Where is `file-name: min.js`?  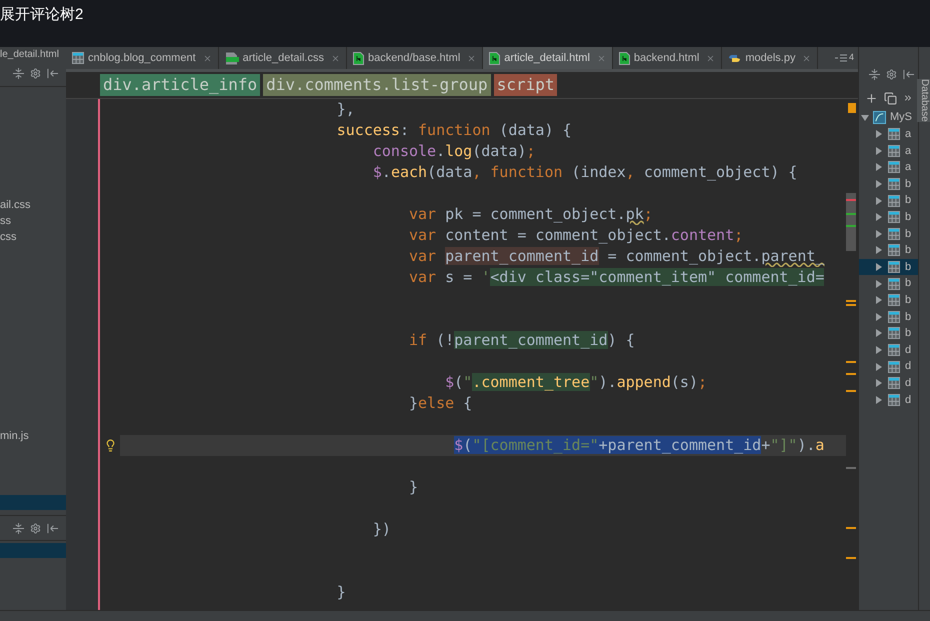 file-name: min.js is located at coordinates (14, 436).